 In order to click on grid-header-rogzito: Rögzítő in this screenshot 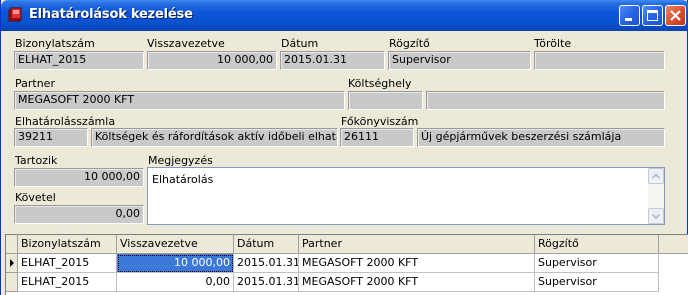, I will do `click(597, 244)`.